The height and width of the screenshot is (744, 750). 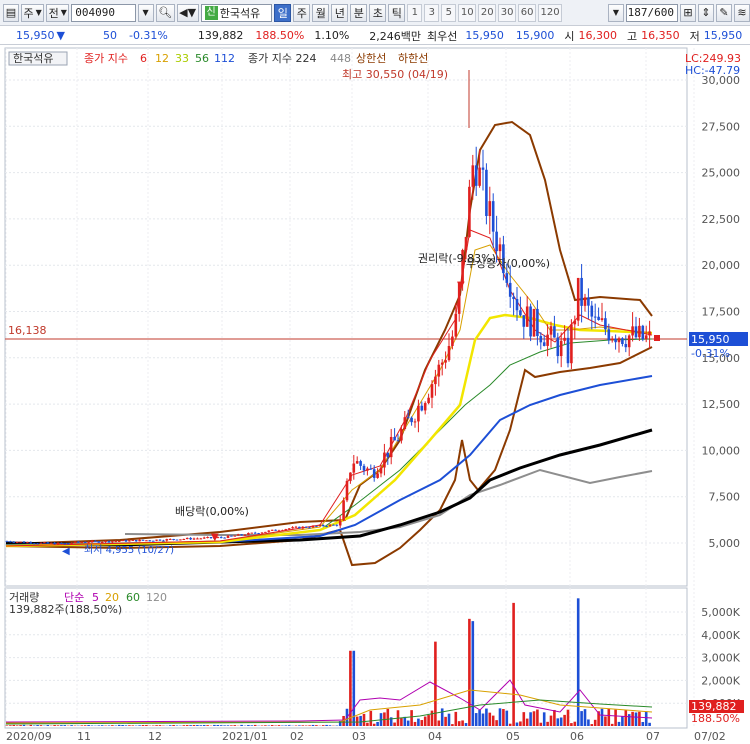 What do you see at coordinates (415, 12) in the screenshot?
I see `interval-1: 1` at bounding box center [415, 12].